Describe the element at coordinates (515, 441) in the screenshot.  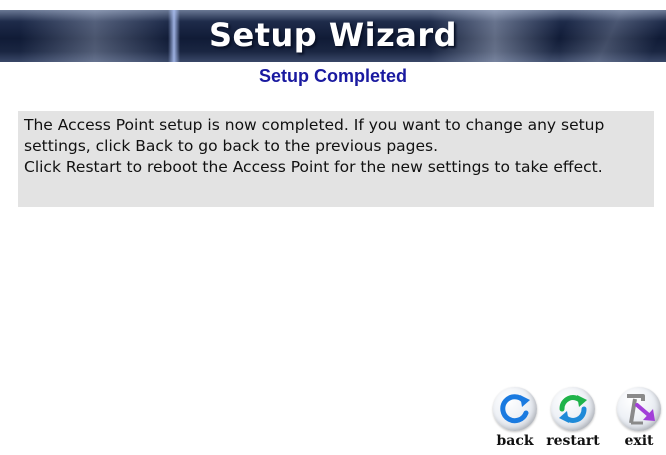
I see `back-label: back` at that location.